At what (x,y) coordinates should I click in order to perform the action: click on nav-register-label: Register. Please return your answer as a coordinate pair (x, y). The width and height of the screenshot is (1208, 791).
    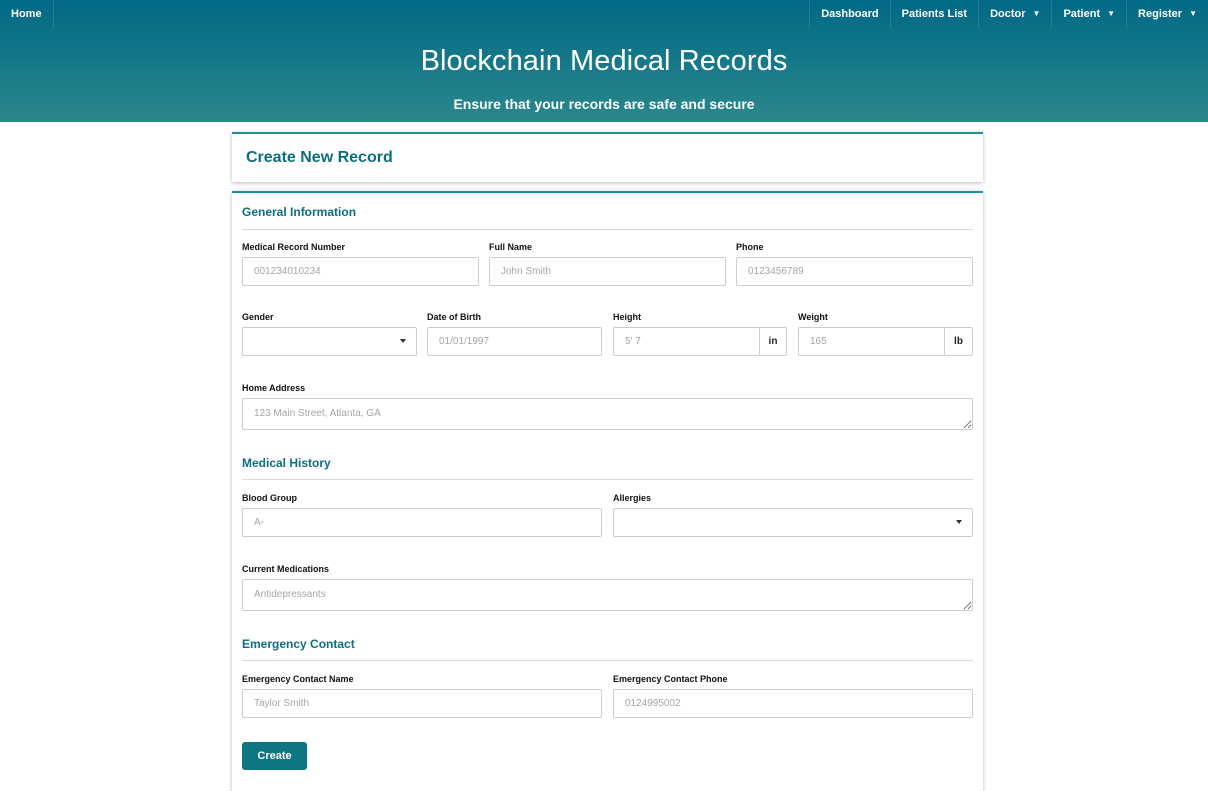
    Looking at the image, I should click on (1160, 14).